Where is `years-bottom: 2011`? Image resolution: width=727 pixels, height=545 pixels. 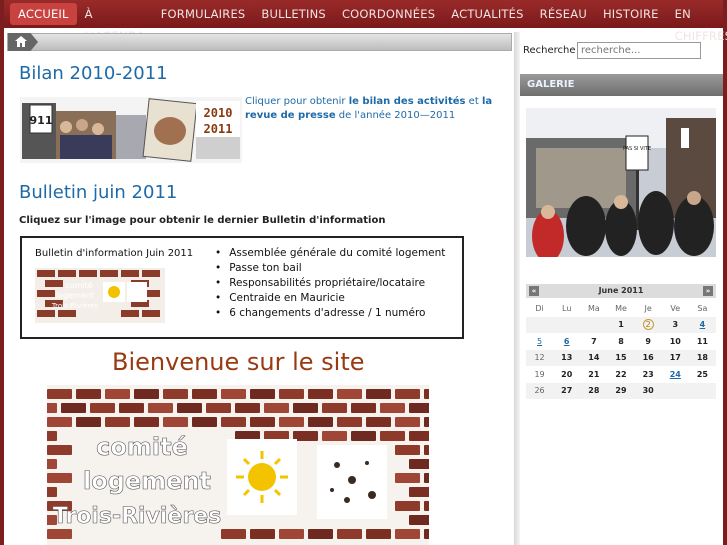
years-bottom: 2011 is located at coordinates (218, 129).